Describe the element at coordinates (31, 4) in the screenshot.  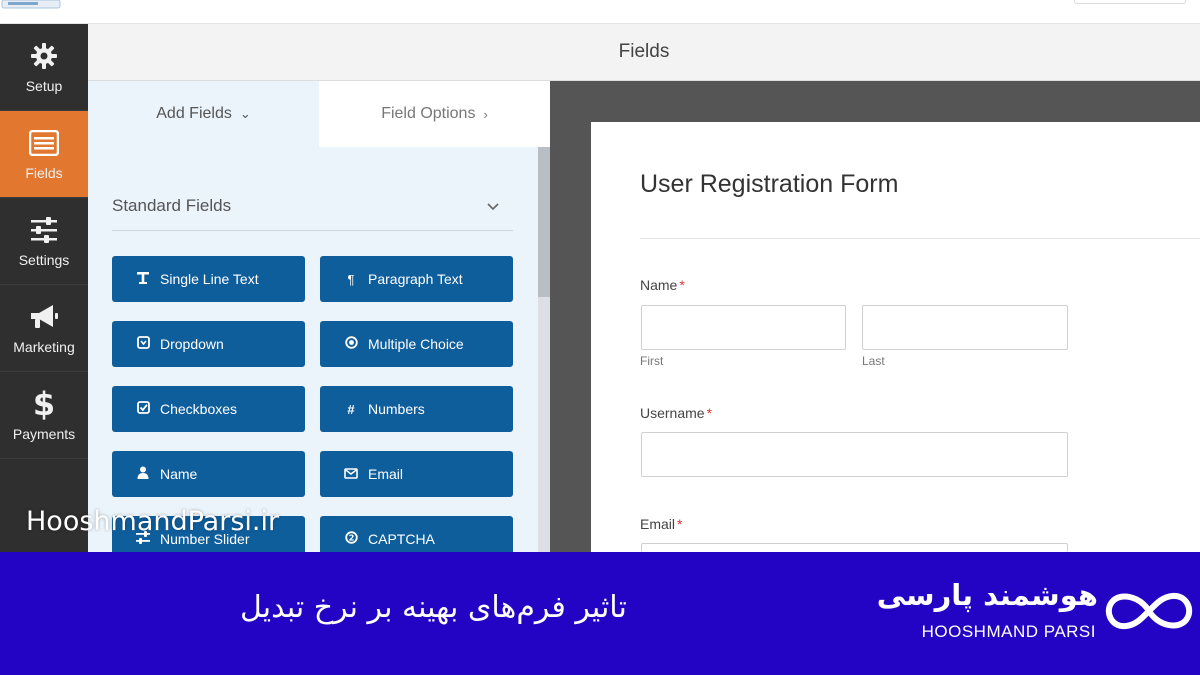
I see `wpforms-logo-icon` at that location.